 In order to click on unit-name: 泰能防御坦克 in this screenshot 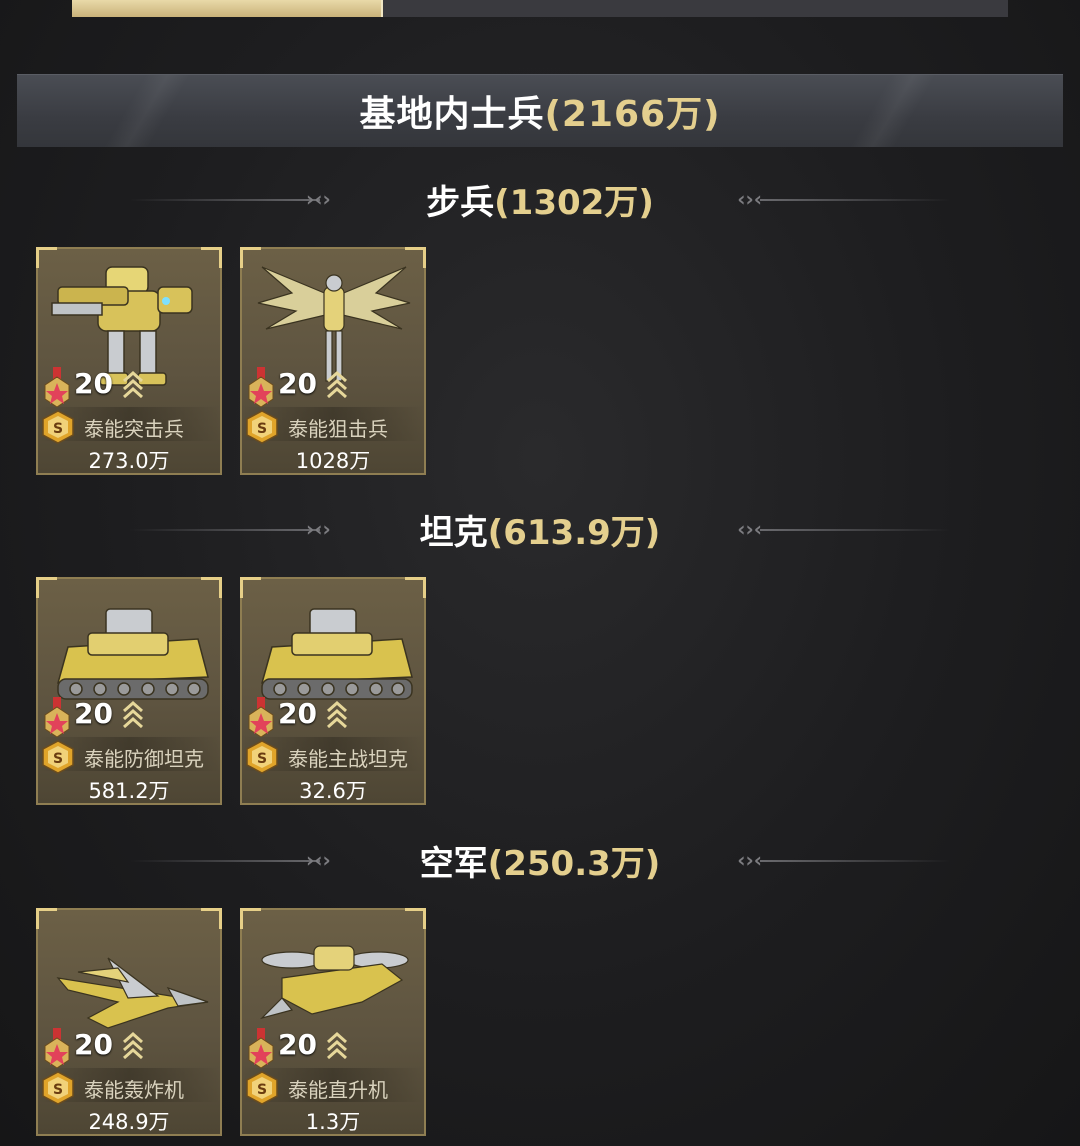, I will do `click(144, 759)`.